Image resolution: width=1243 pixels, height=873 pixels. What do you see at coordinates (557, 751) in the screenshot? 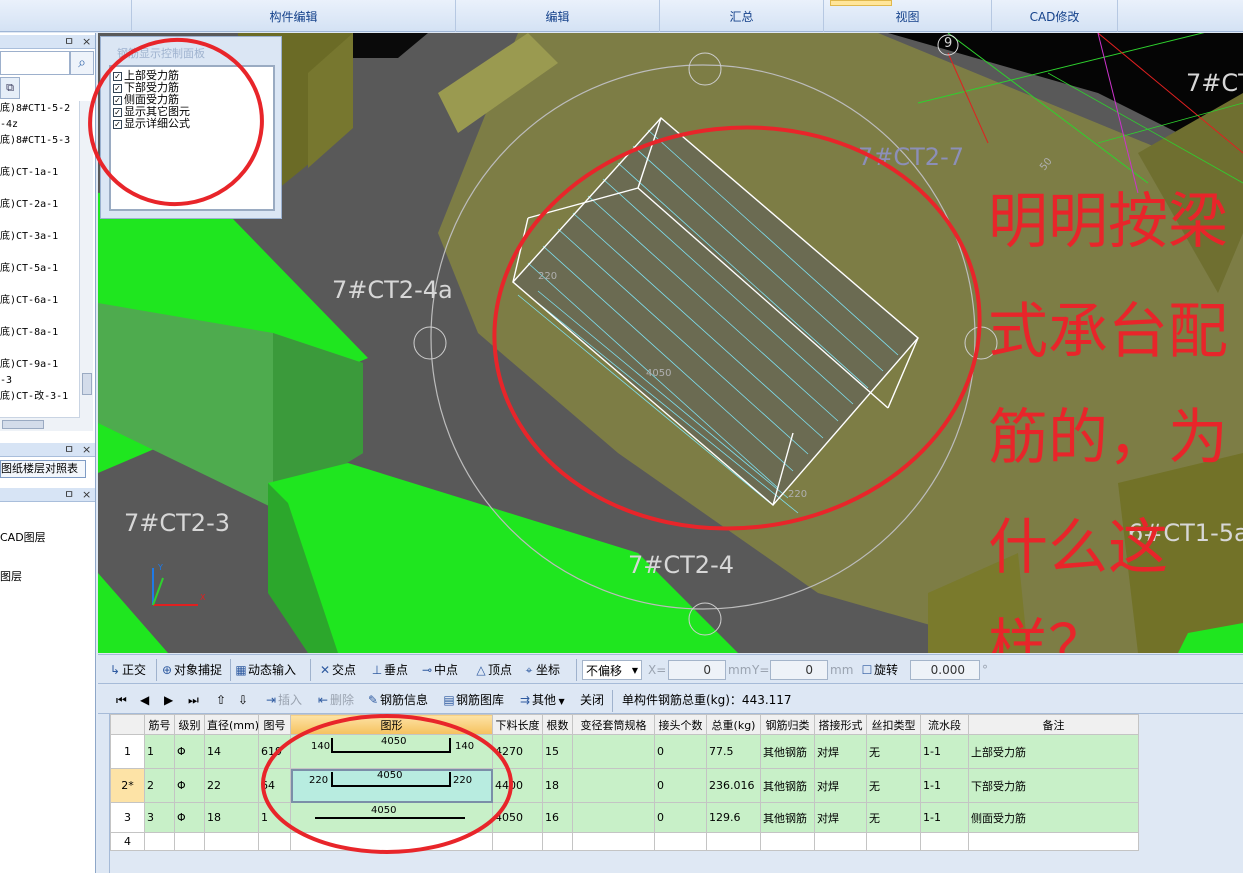
I see `cell-count: 15` at bounding box center [557, 751].